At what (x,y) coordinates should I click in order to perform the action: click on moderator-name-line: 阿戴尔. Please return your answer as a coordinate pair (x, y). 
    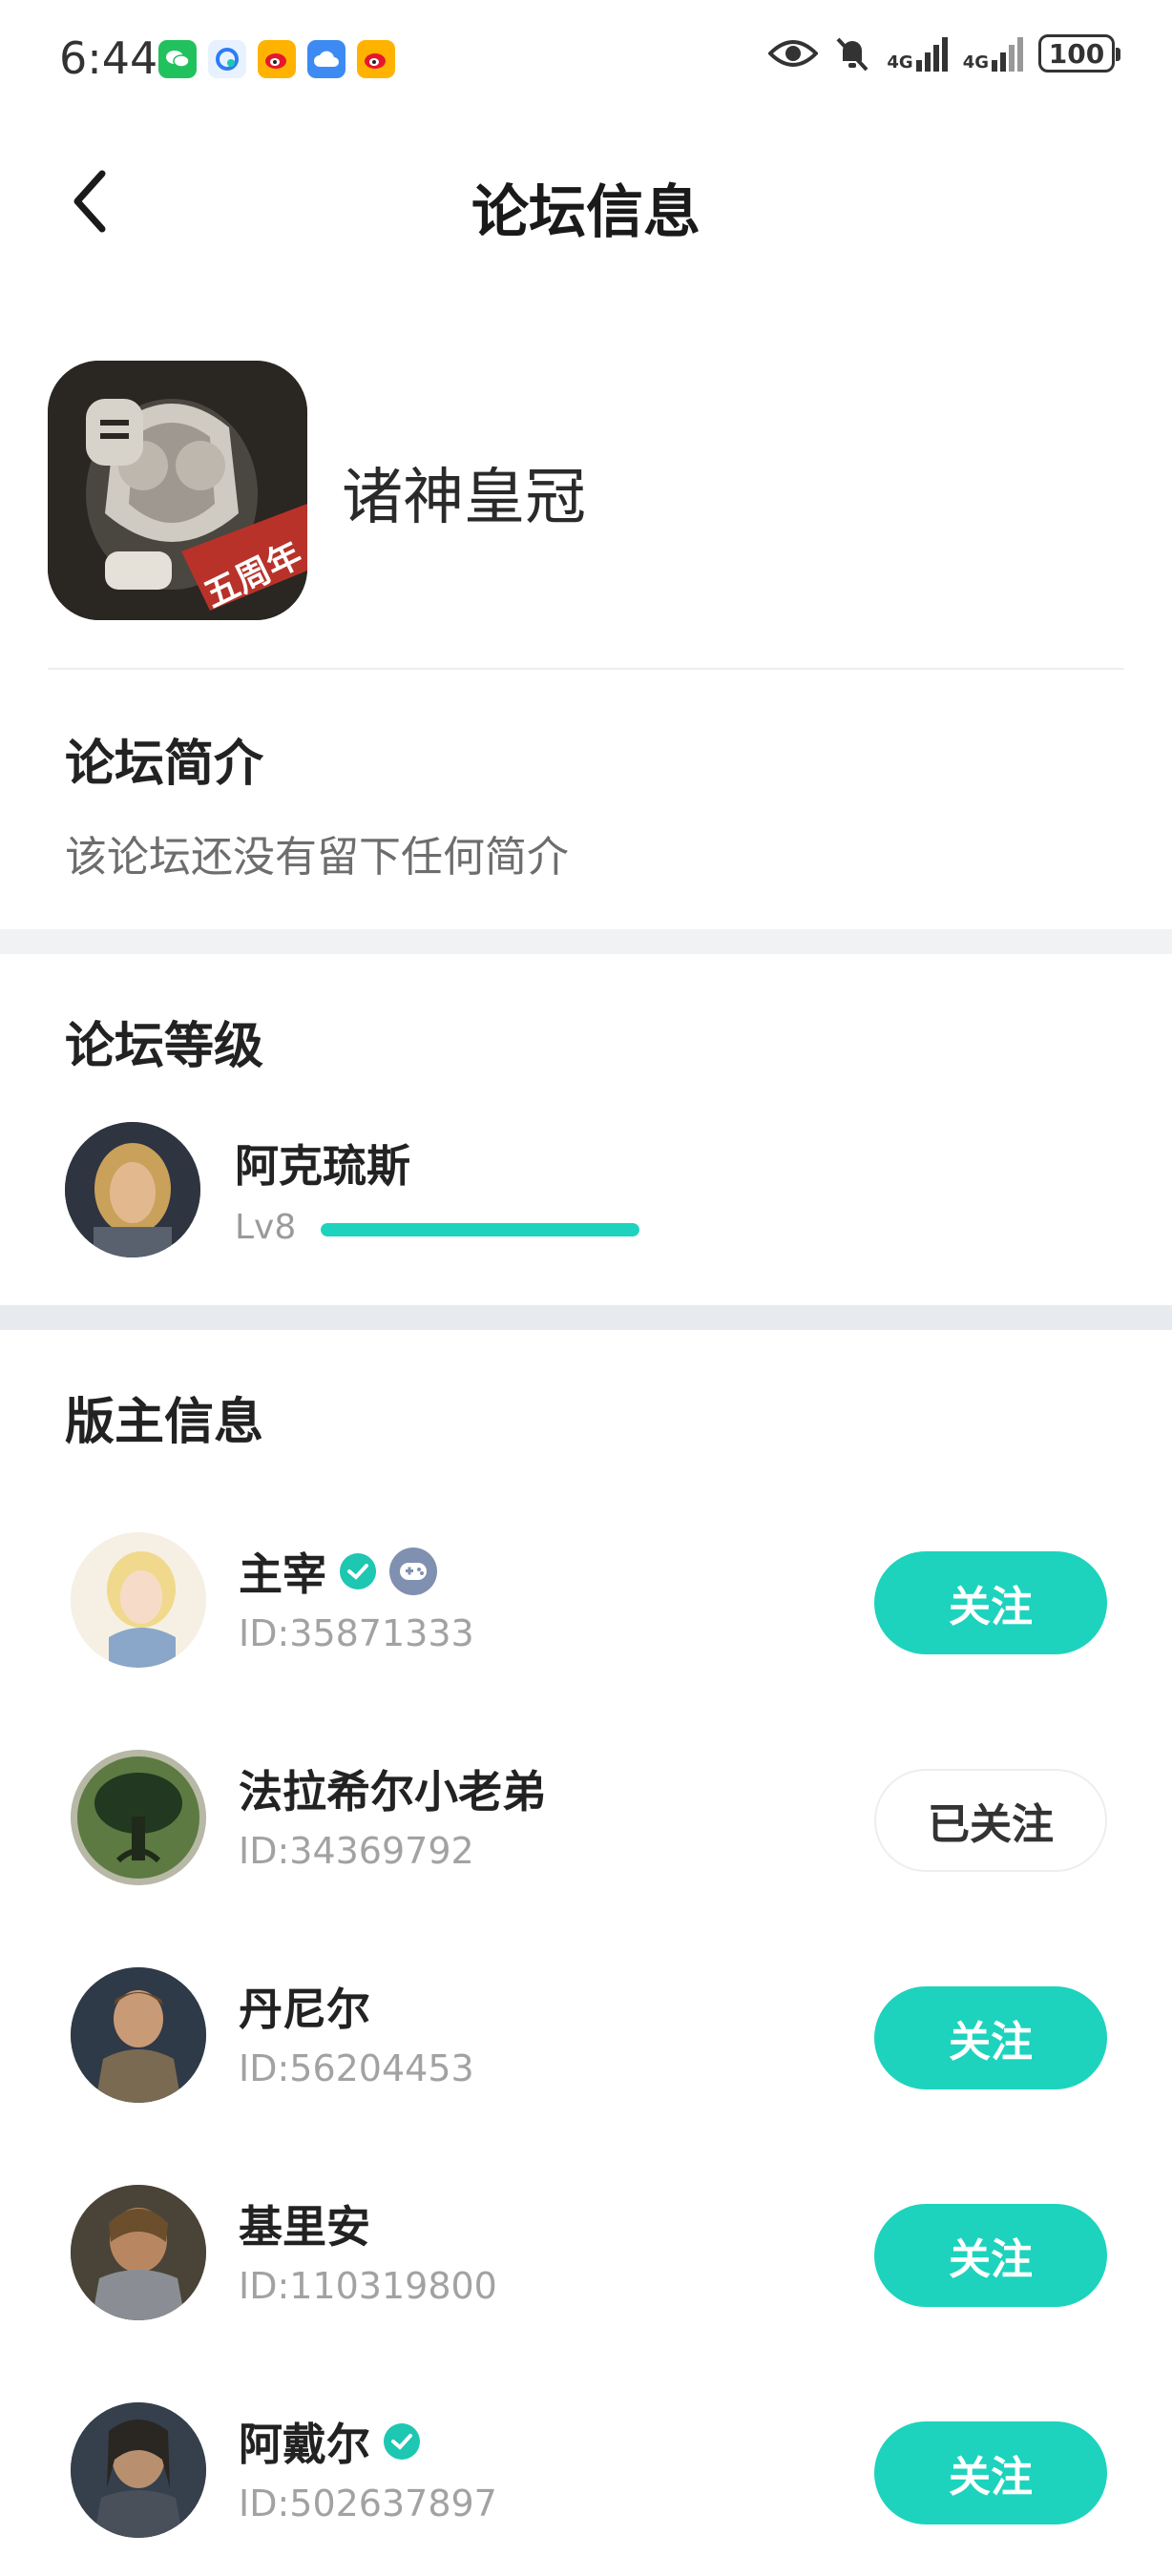
    Looking at the image, I should click on (330, 2441).